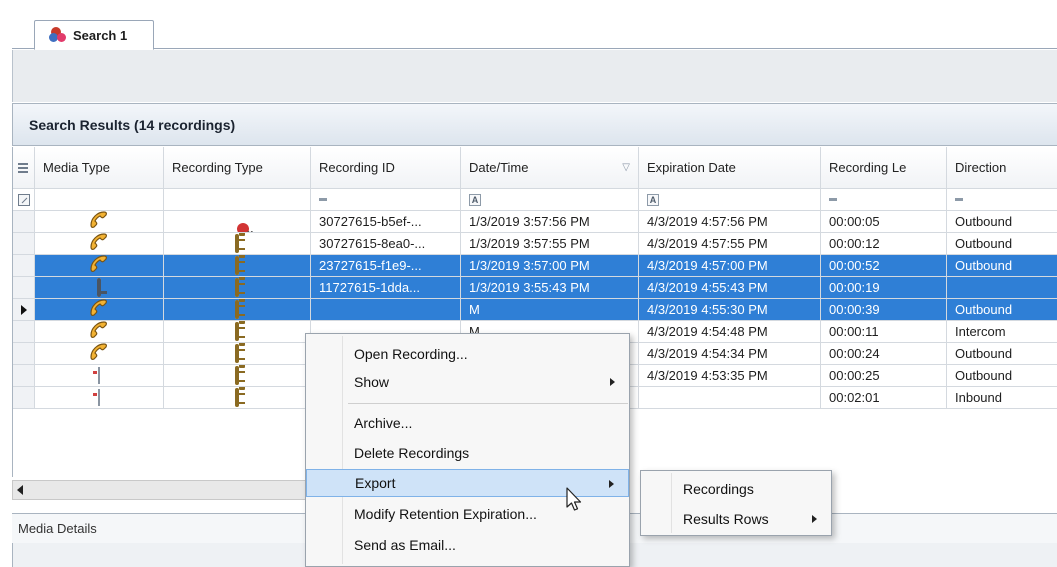 This screenshot has width=1057, height=567. What do you see at coordinates (24, 168) in the screenshot?
I see `column-chooser-icon` at bounding box center [24, 168].